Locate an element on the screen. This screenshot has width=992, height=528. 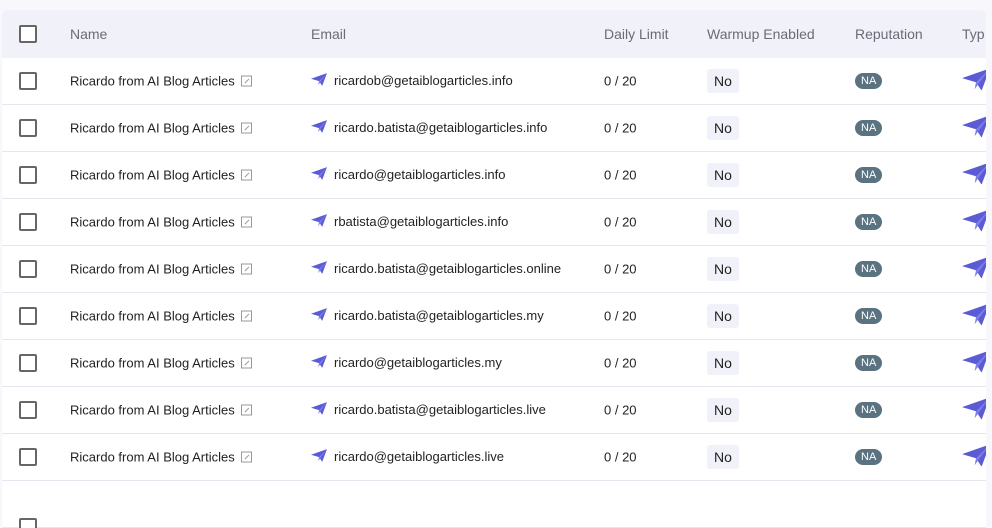
email-text: ricardo.batista@getaiblogarticles.info is located at coordinates (441, 128).